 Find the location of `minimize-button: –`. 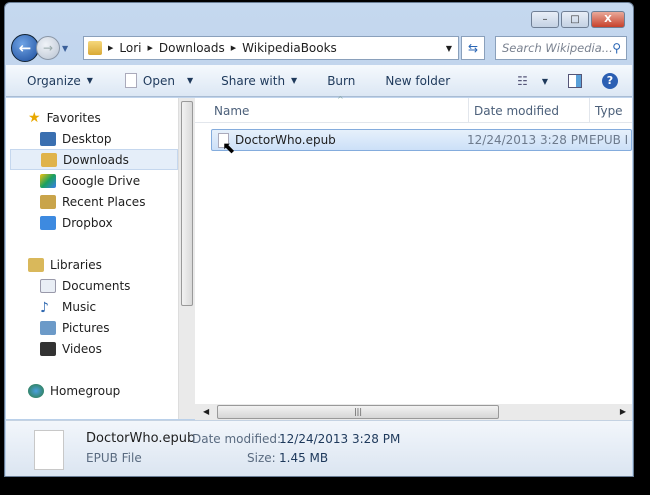

minimize-button: – is located at coordinates (545, 19).